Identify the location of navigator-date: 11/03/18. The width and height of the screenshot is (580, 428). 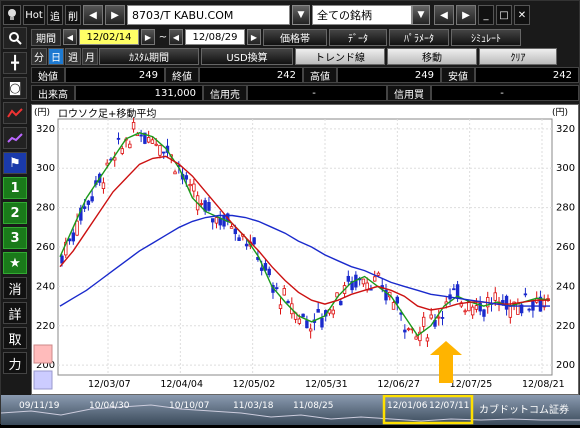
(253, 406).